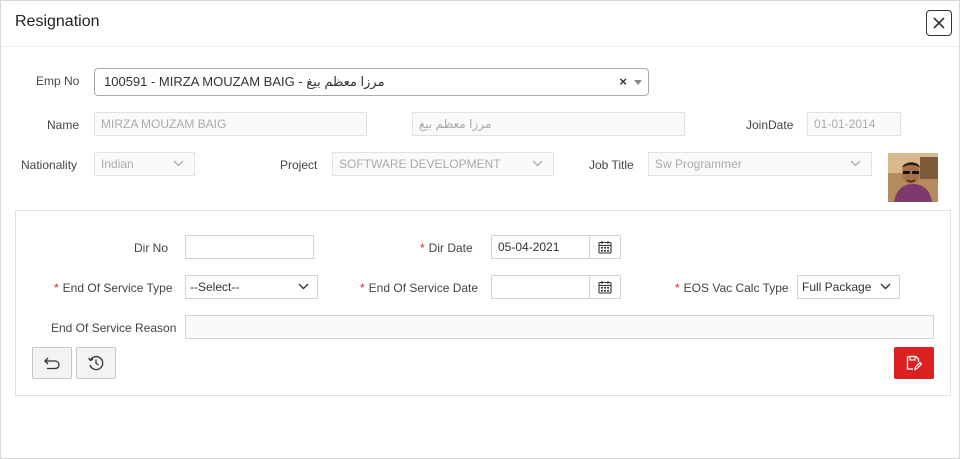 The width and height of the screenshot is (960, 459). I want to click on dir-date-calendar-button, so click(605, 247).